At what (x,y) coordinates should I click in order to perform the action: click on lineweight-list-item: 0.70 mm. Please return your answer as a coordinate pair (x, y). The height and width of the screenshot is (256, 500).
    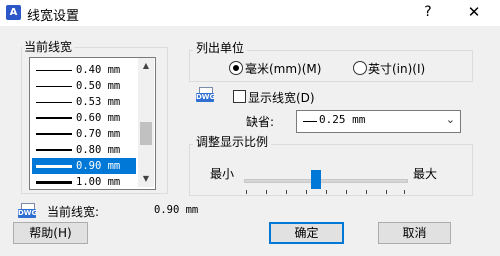
    Looking at the image, I should click on (84, 134).